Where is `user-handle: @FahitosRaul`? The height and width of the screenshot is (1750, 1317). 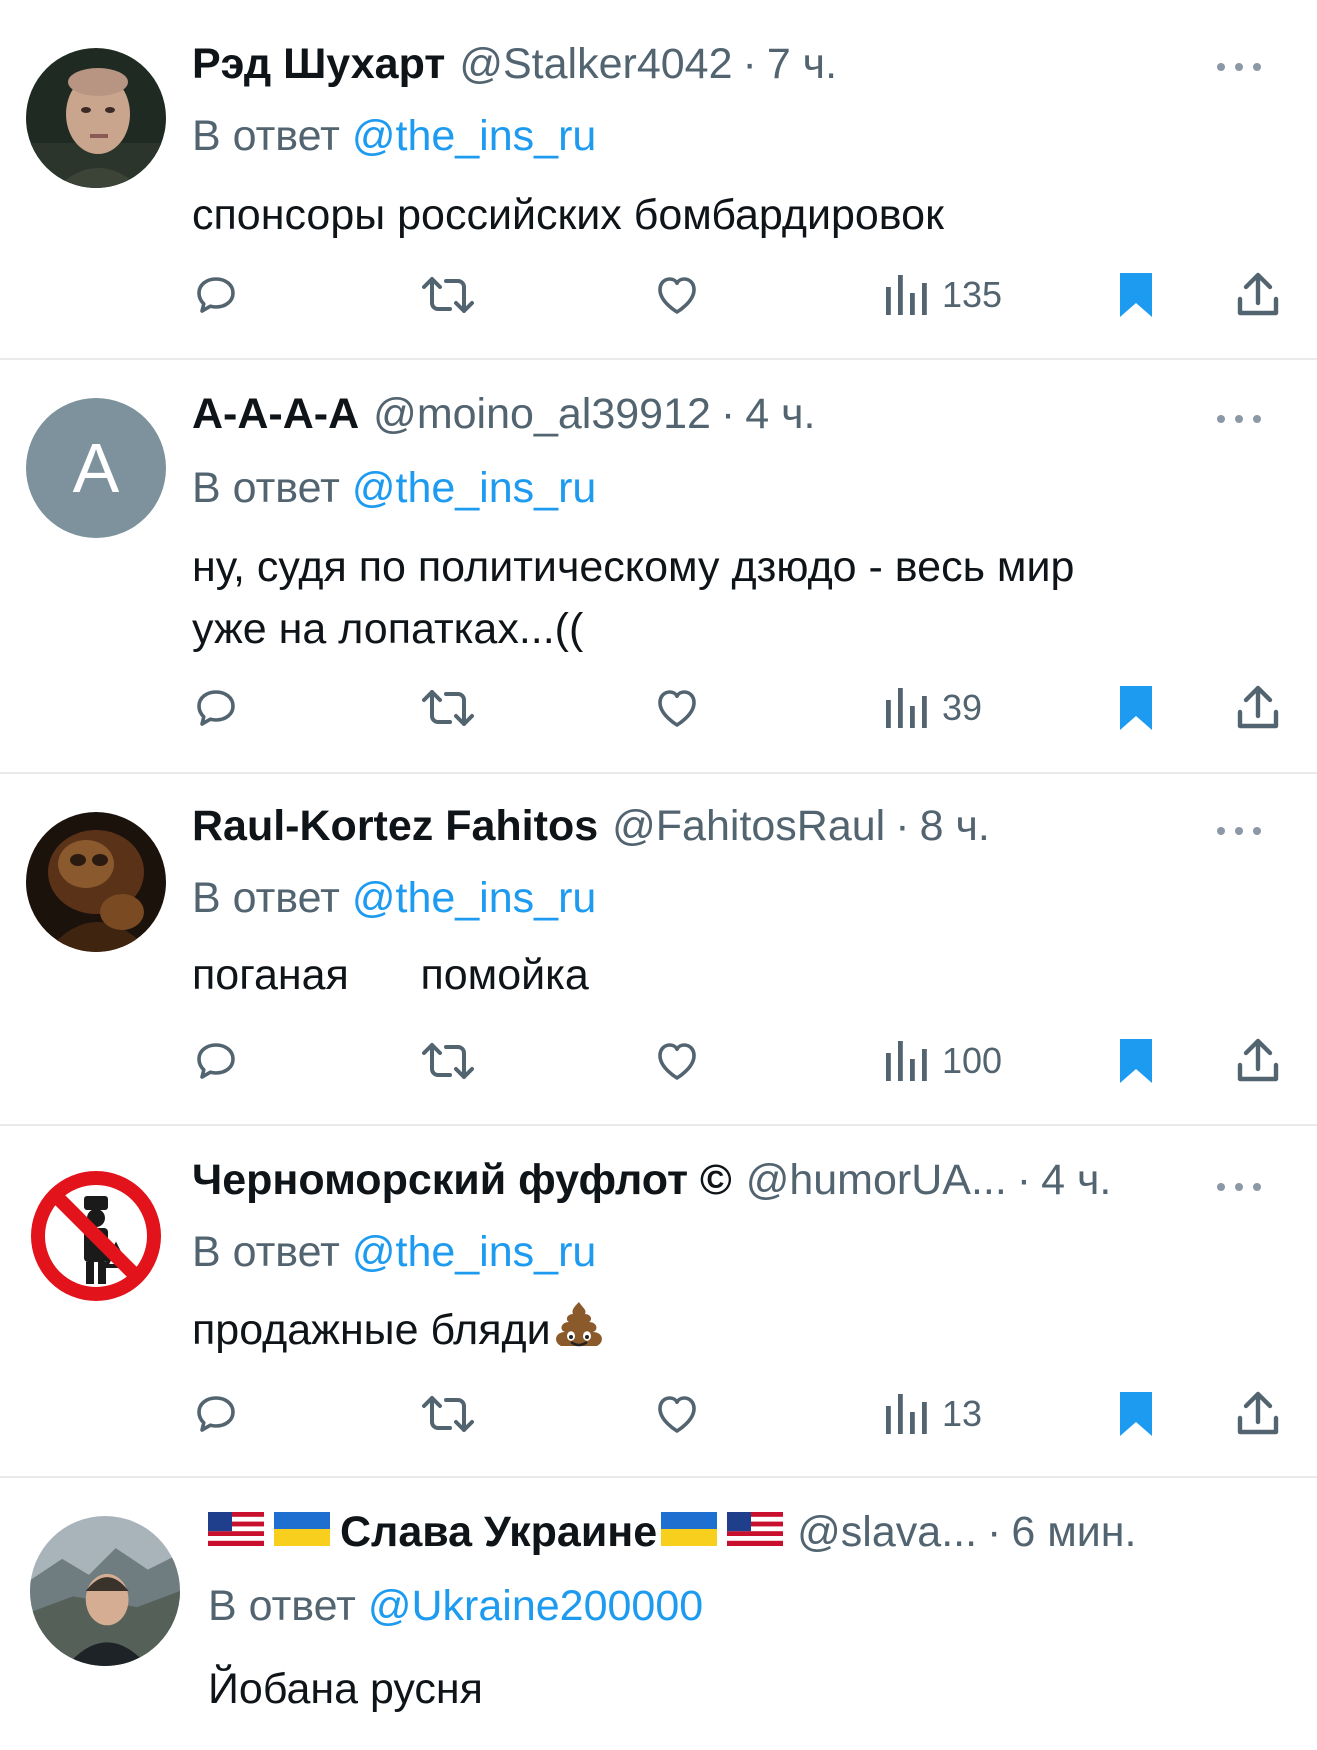
user-handle: @FahitosRaul is located at coordinates (748, 826).